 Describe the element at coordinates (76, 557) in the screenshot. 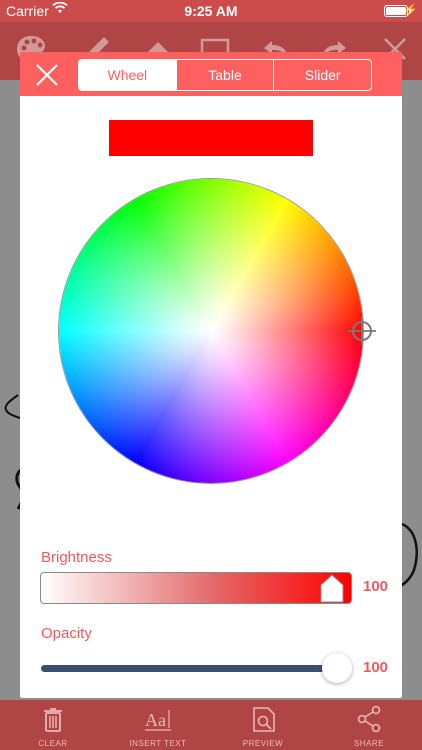

I see `brightness-label: Brightness` at that location.